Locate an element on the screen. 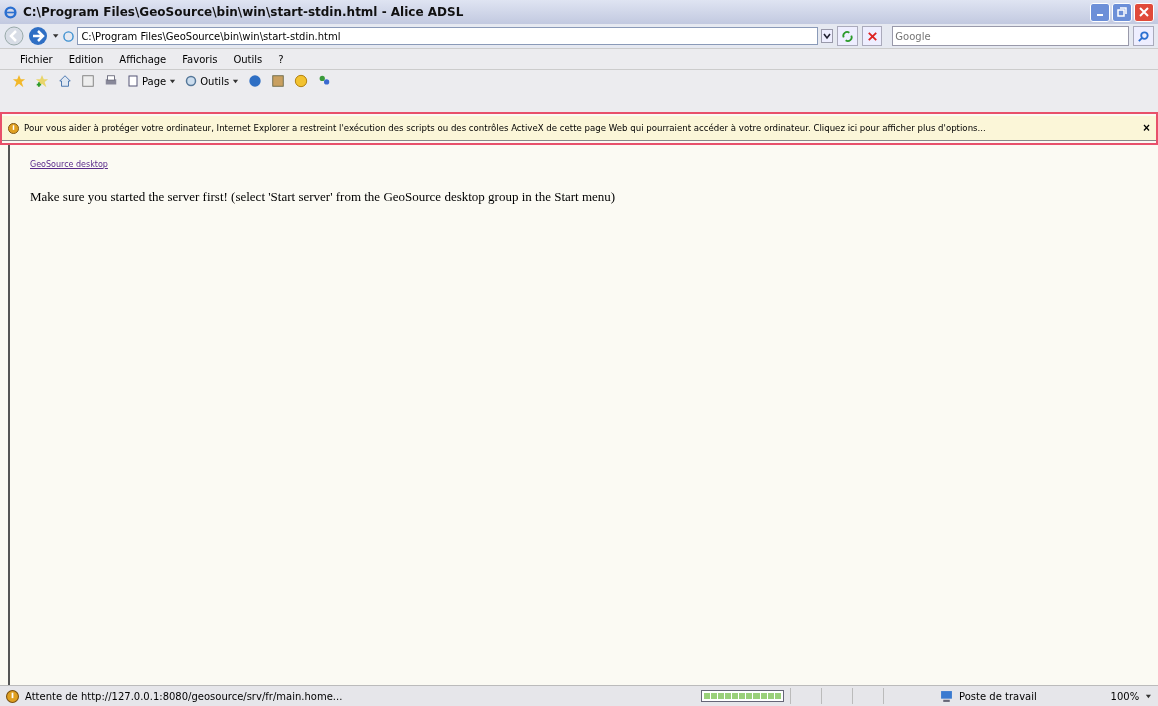 Image resolution: width=1158 pixels, height=706 pixels. minimize-button is located at coordinates (1100, 12).